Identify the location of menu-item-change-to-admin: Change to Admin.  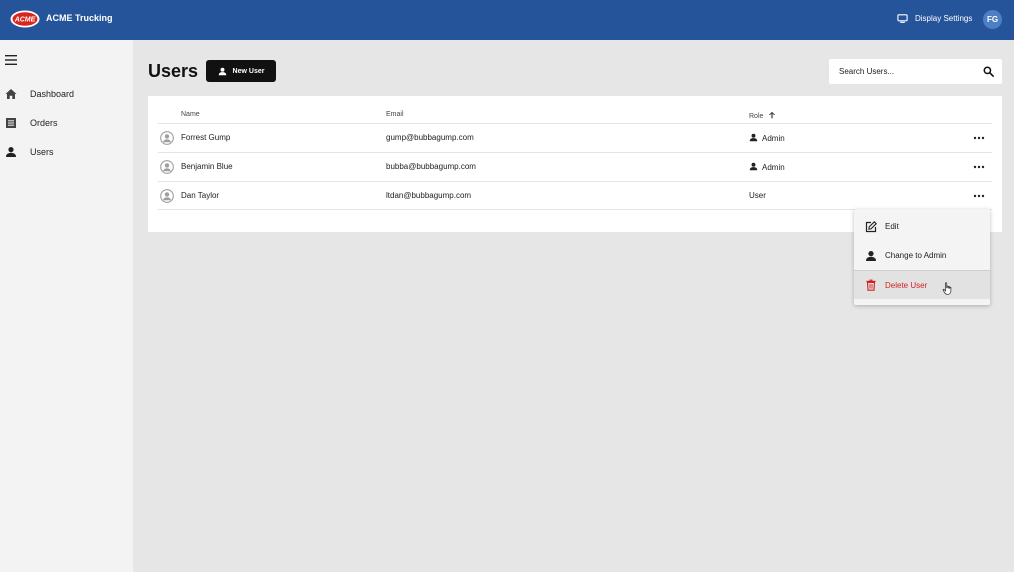
(922, 255).